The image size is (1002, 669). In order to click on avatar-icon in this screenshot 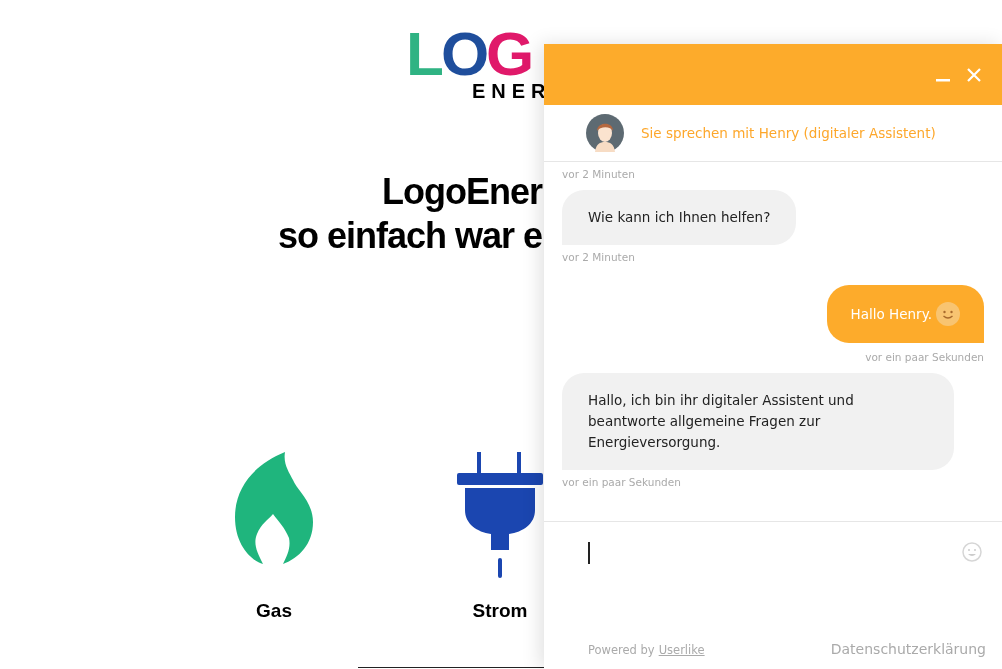, I will do `click(605, 133)`.